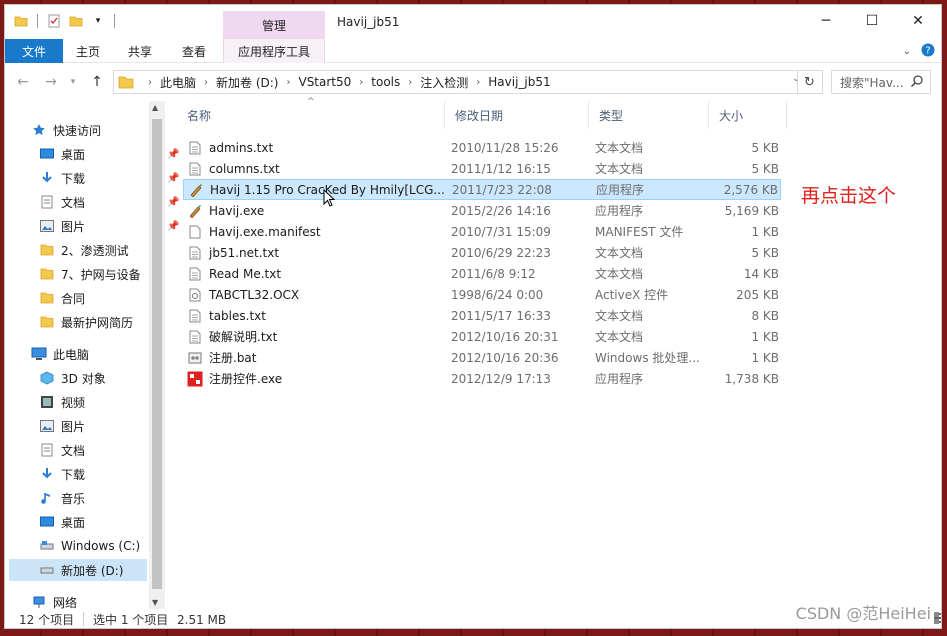  Describe the element at coordinates (482, 168) in the screenshot. I see `file-row: columns.txt 2011/1/12 16:15 文本文档 5 KB` at that location.